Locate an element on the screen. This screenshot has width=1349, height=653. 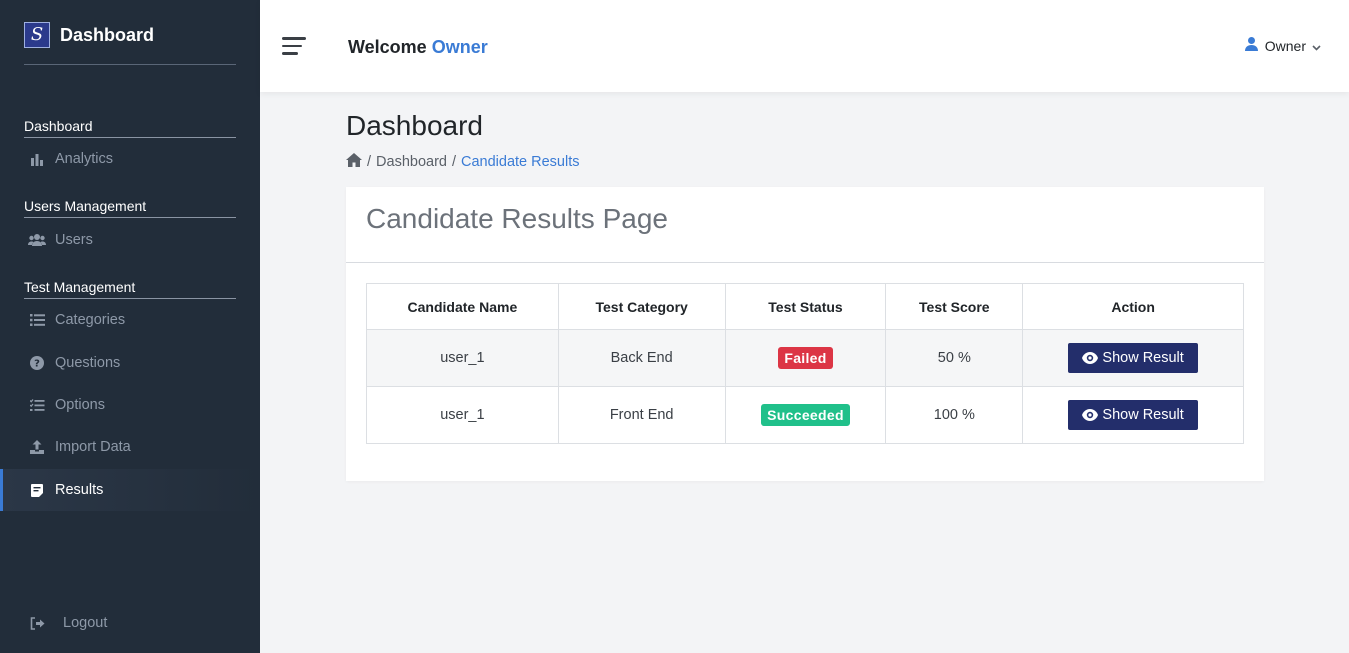
logout-button: Logout is located at coordinates (130, 623).